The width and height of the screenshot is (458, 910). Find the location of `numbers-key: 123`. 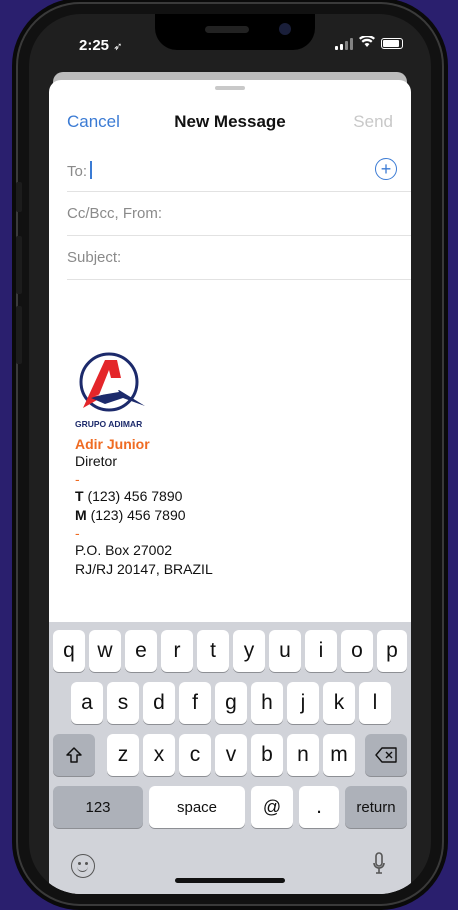

numbers-key: 123 is located at coordinates (98, 807).